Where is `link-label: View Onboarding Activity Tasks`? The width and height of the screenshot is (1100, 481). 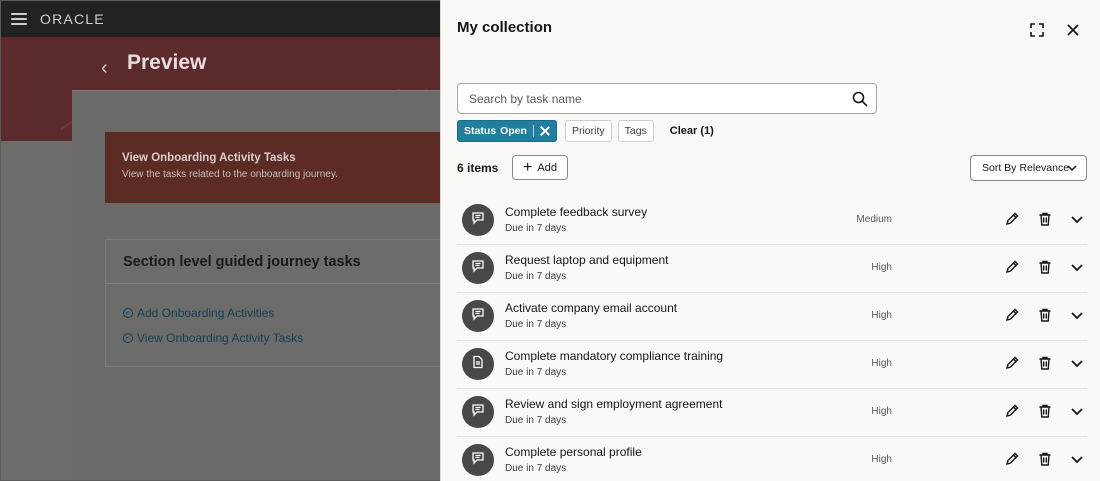
link-label: View Onboarding Activity Tasks is located at coordinates (220, 338).